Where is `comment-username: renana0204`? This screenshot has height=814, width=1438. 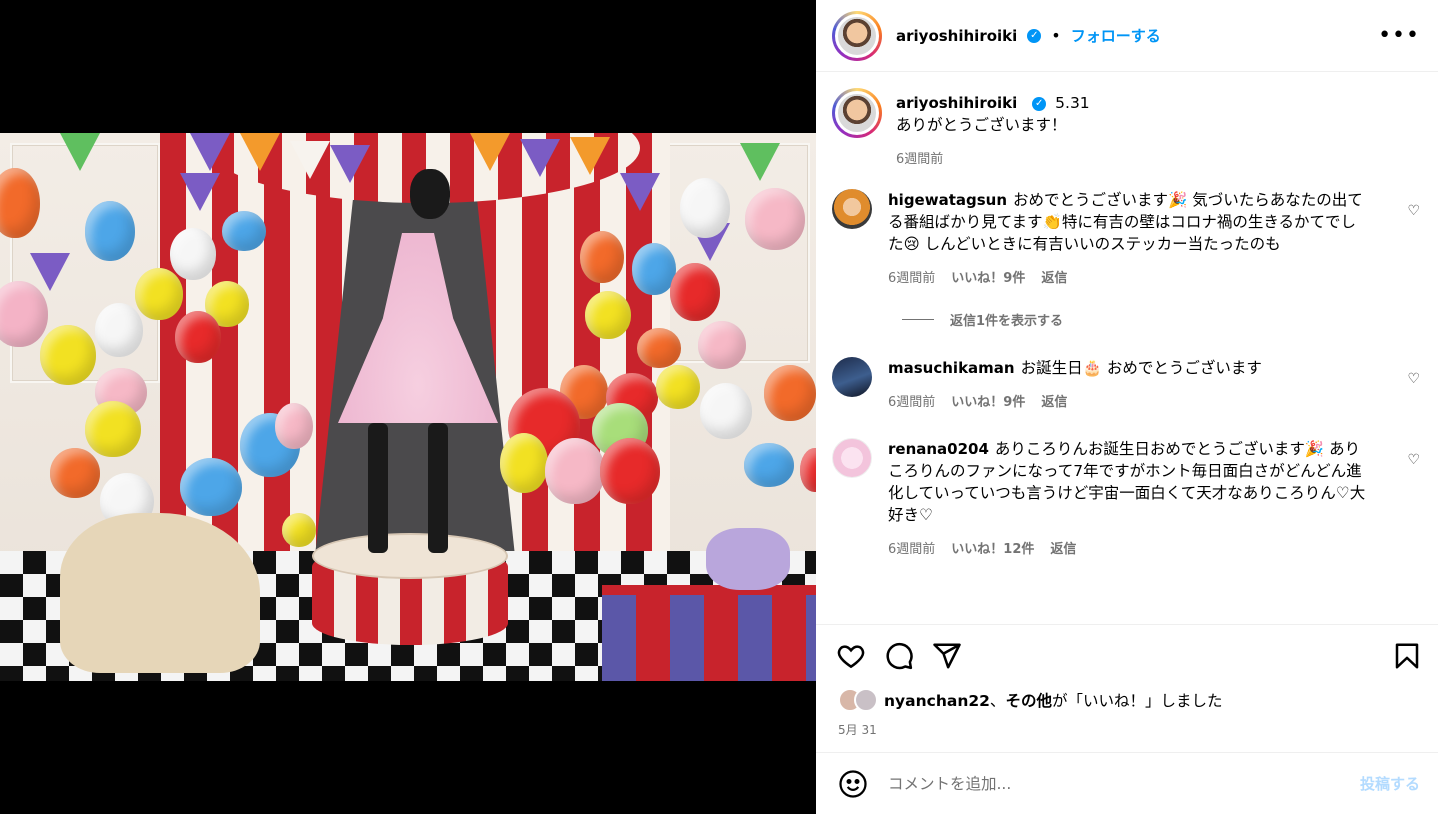
comment-username: renana0204 is located at coordinates (938, 449).